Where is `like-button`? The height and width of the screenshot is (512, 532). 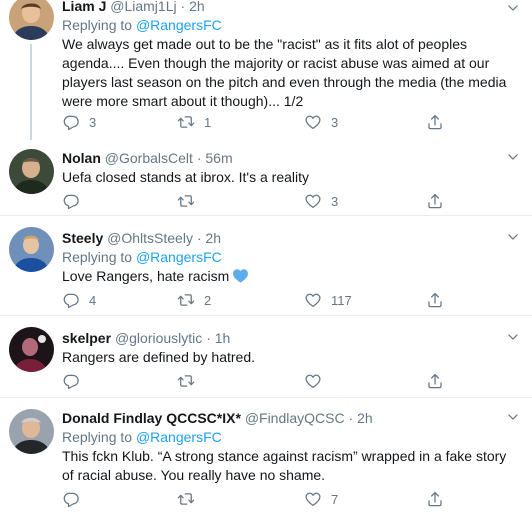
like-button is located at coordinates (317, 381).